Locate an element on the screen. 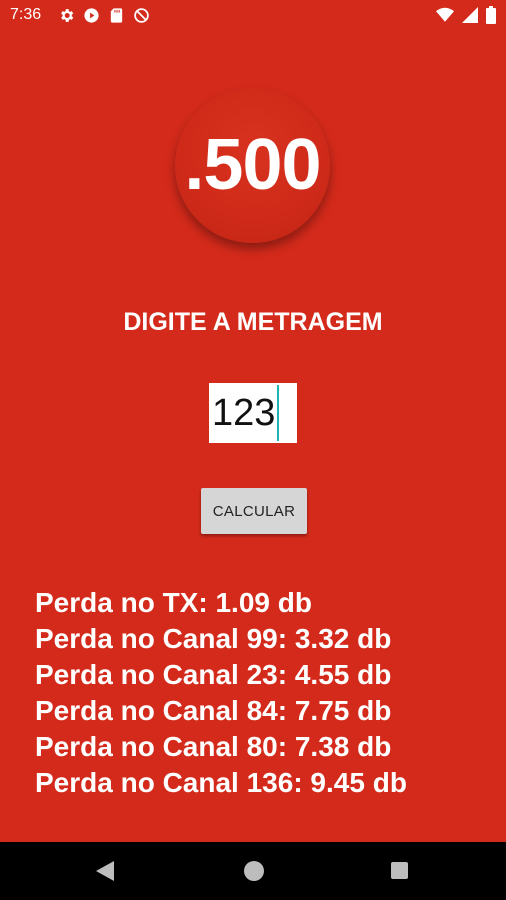 Image resolution: width=506 pixels, height=900 pixels. meter-input: 123 is located at coordinates (253, 413).